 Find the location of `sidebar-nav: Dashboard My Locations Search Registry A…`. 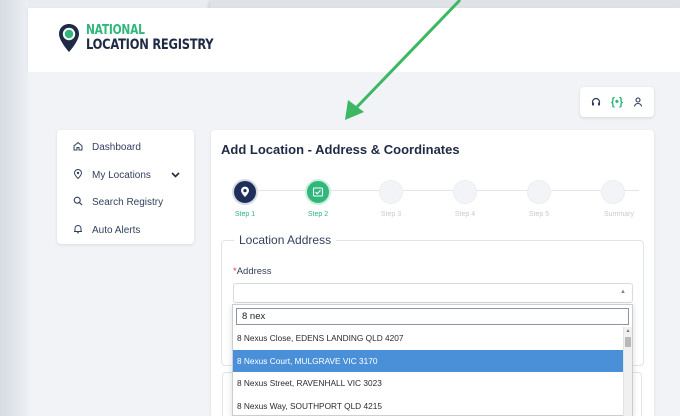

sidebar-nav: Dashboard My Locations Search Registry A… is located at coordinates (125, 187).